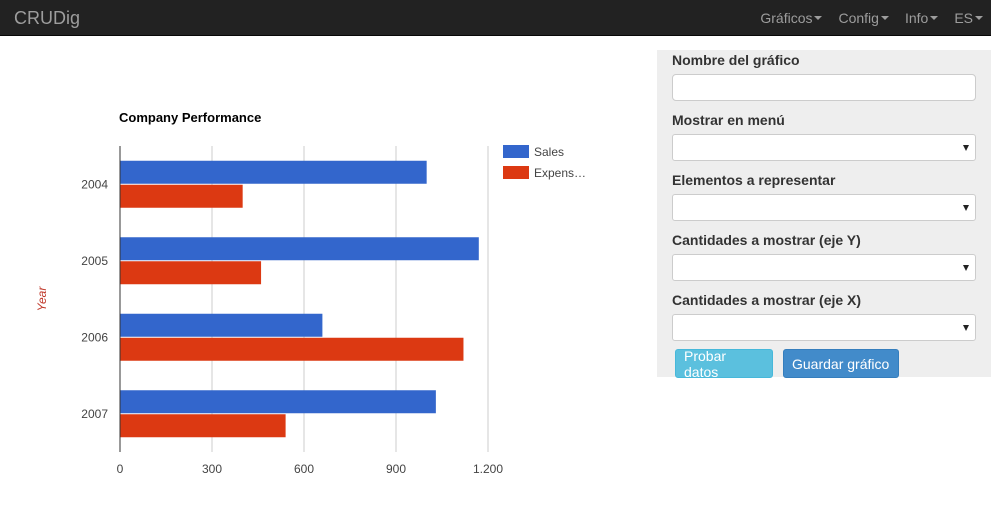  Describe the element at coordinates (181, 196) in the screenshot. I see `bar-expenses-2004` at that location.